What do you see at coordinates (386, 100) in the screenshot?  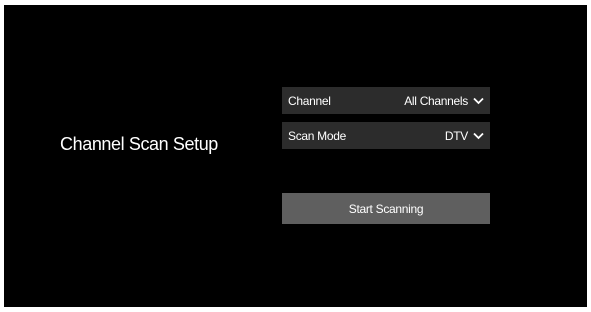 I see `channel-dropdown: Channel All Channels` at bounding box center [386, 100].